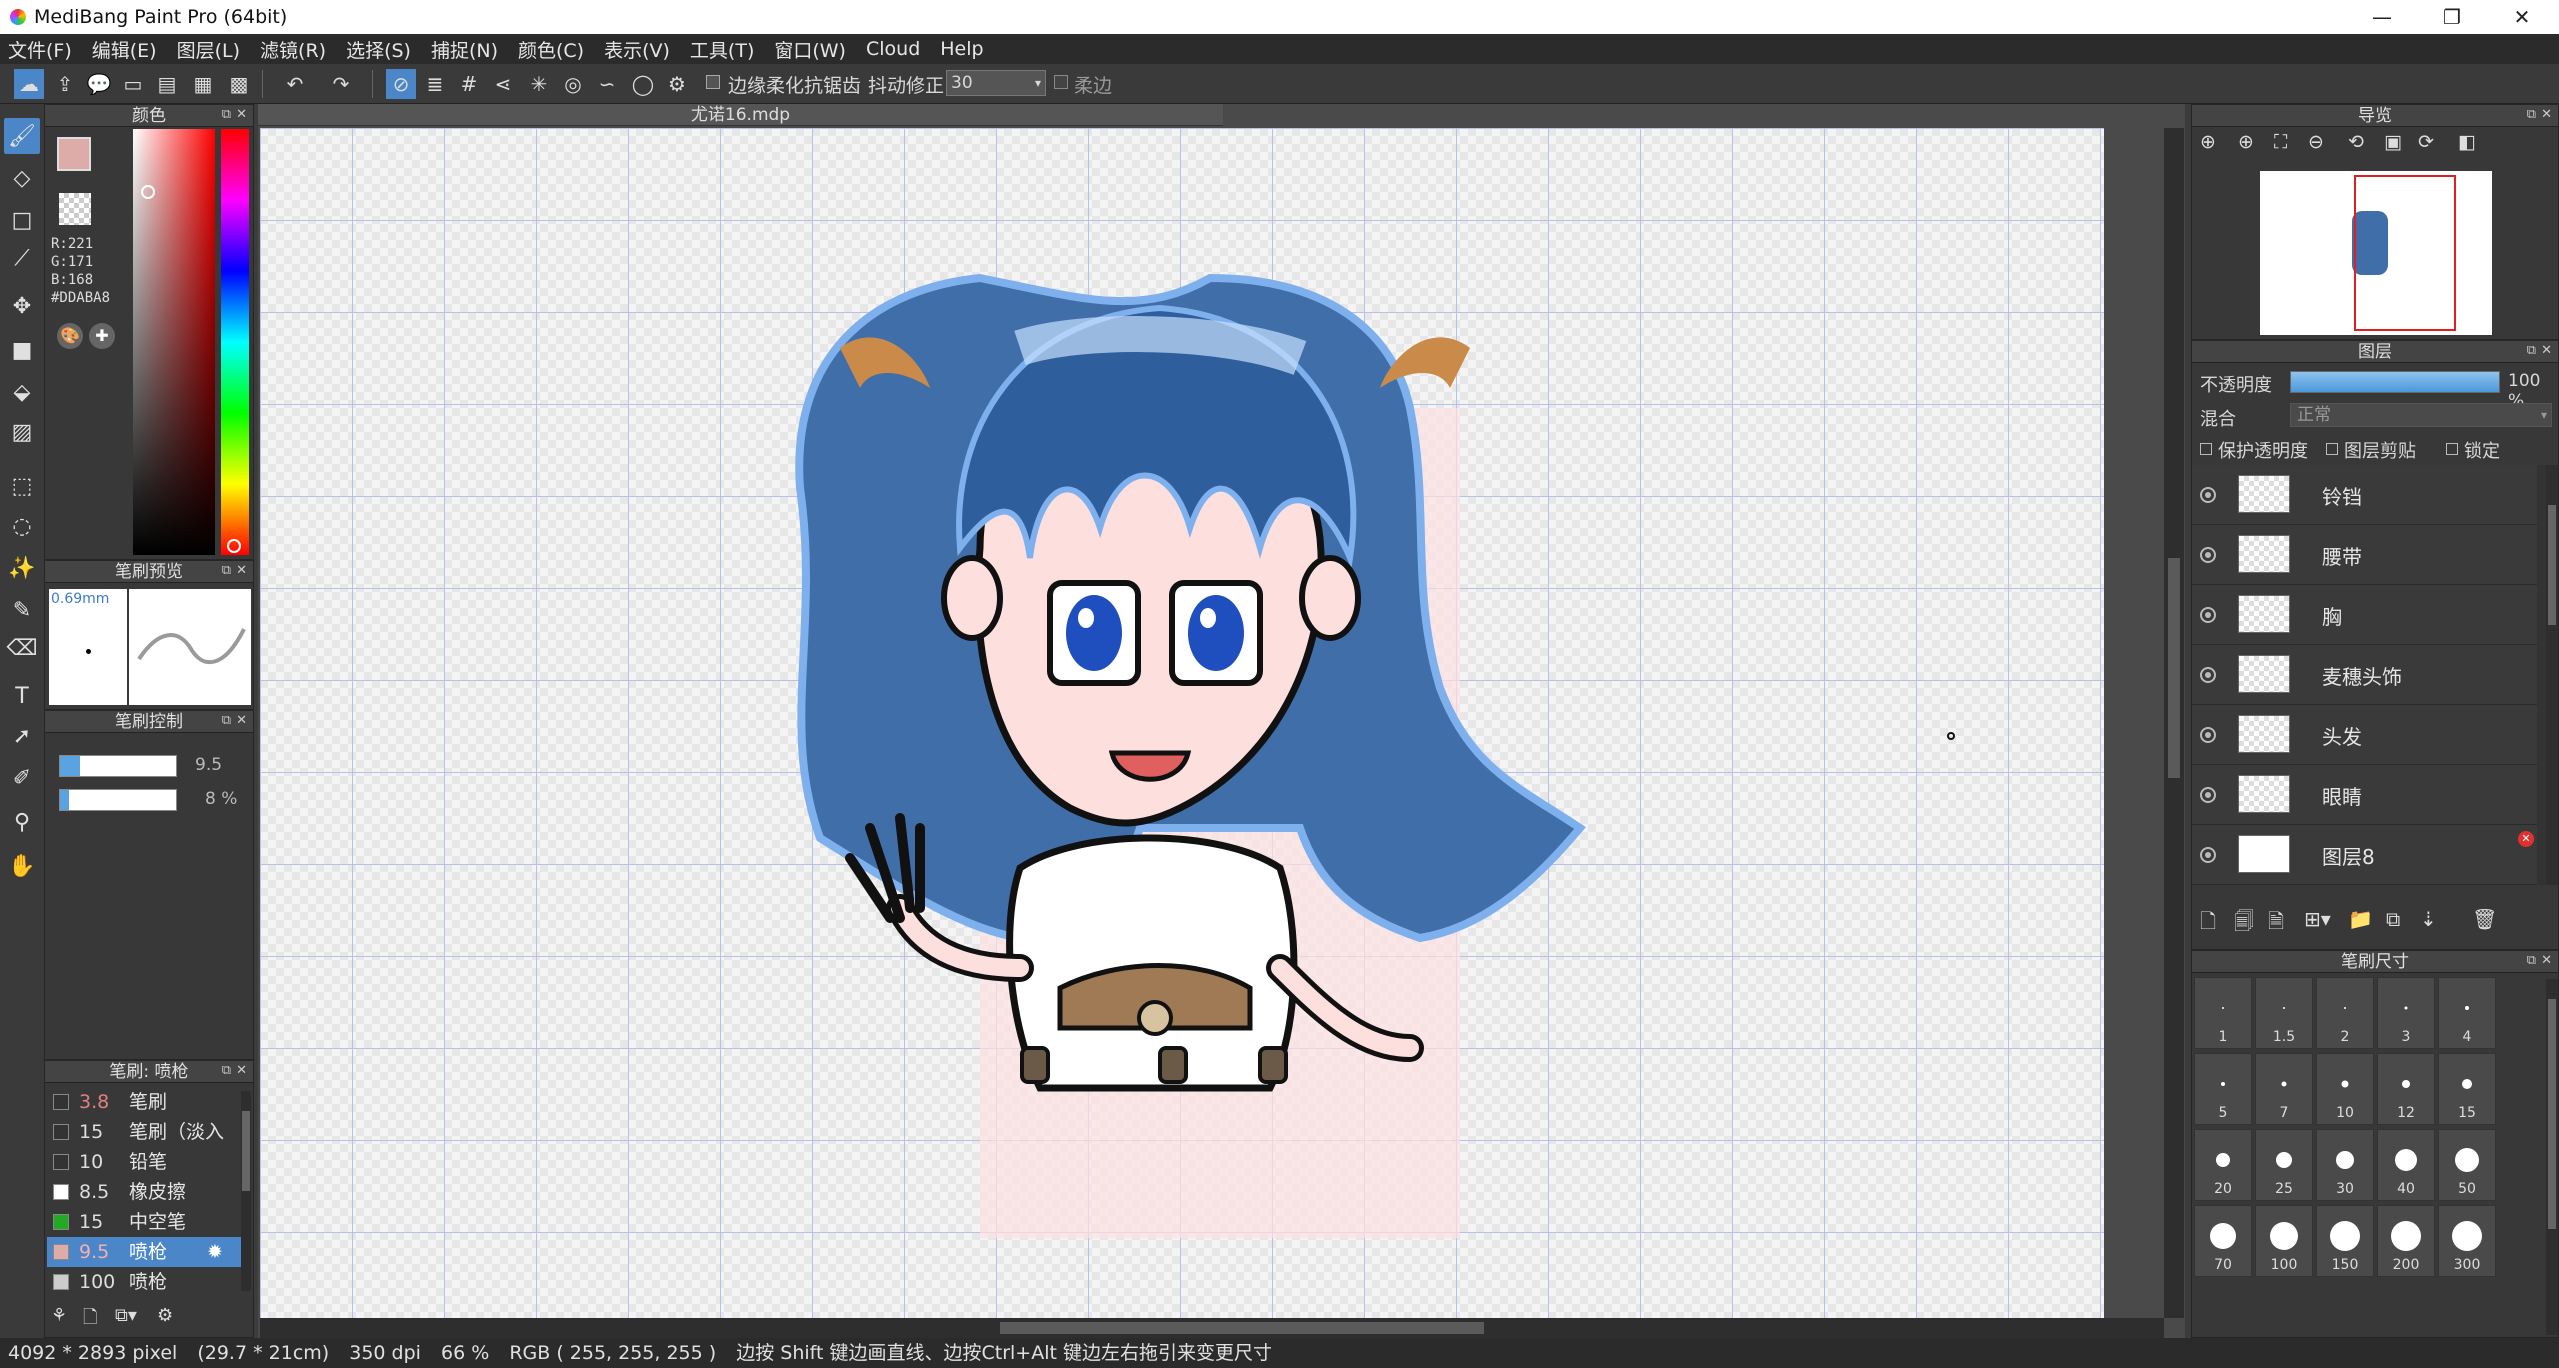 The image size is (2559, 1368). I want to click on select-pen-tool-icon: ✎, so click(22, 610).